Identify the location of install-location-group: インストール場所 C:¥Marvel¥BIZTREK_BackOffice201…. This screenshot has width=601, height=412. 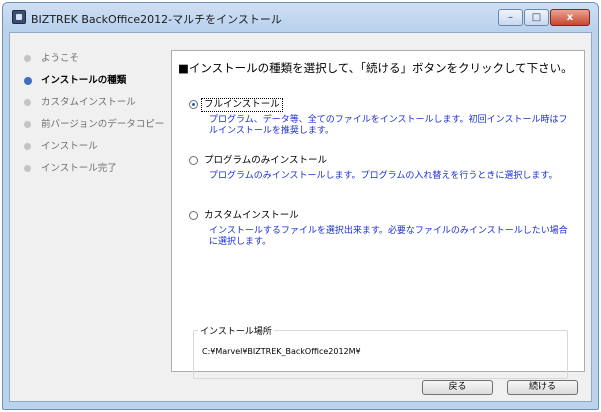
(380, 351).